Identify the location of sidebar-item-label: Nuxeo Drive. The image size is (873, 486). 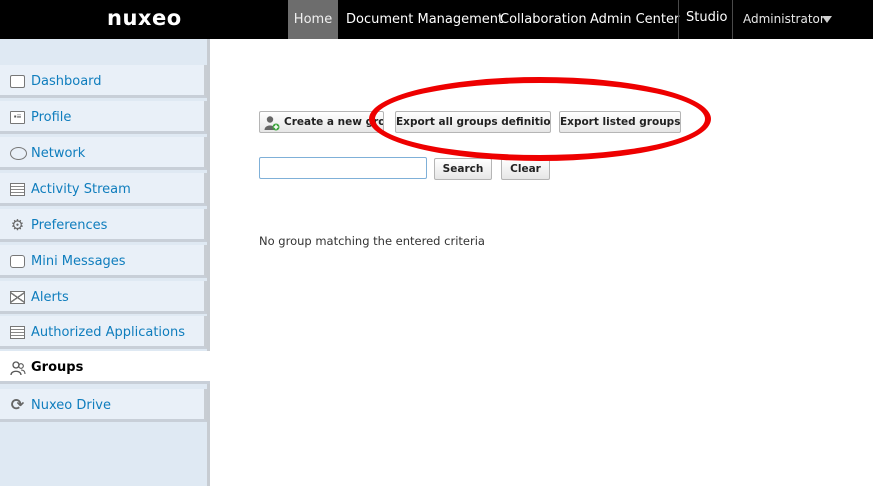
(71, 405).